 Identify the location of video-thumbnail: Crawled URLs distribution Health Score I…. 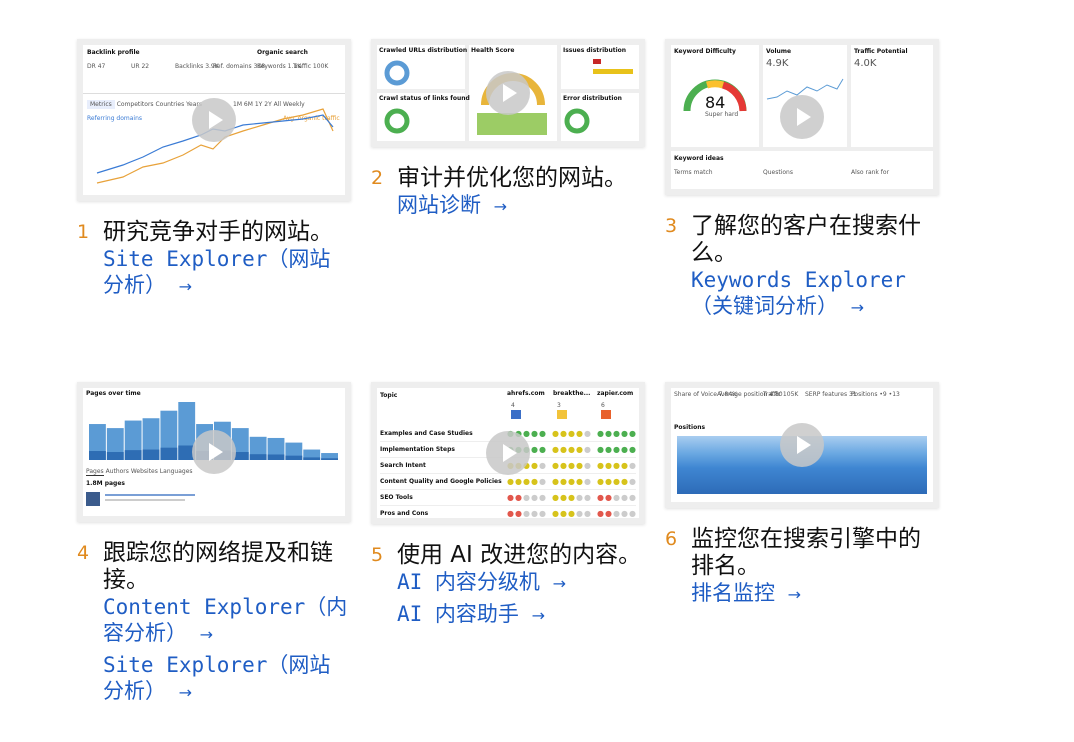
(508, 93).